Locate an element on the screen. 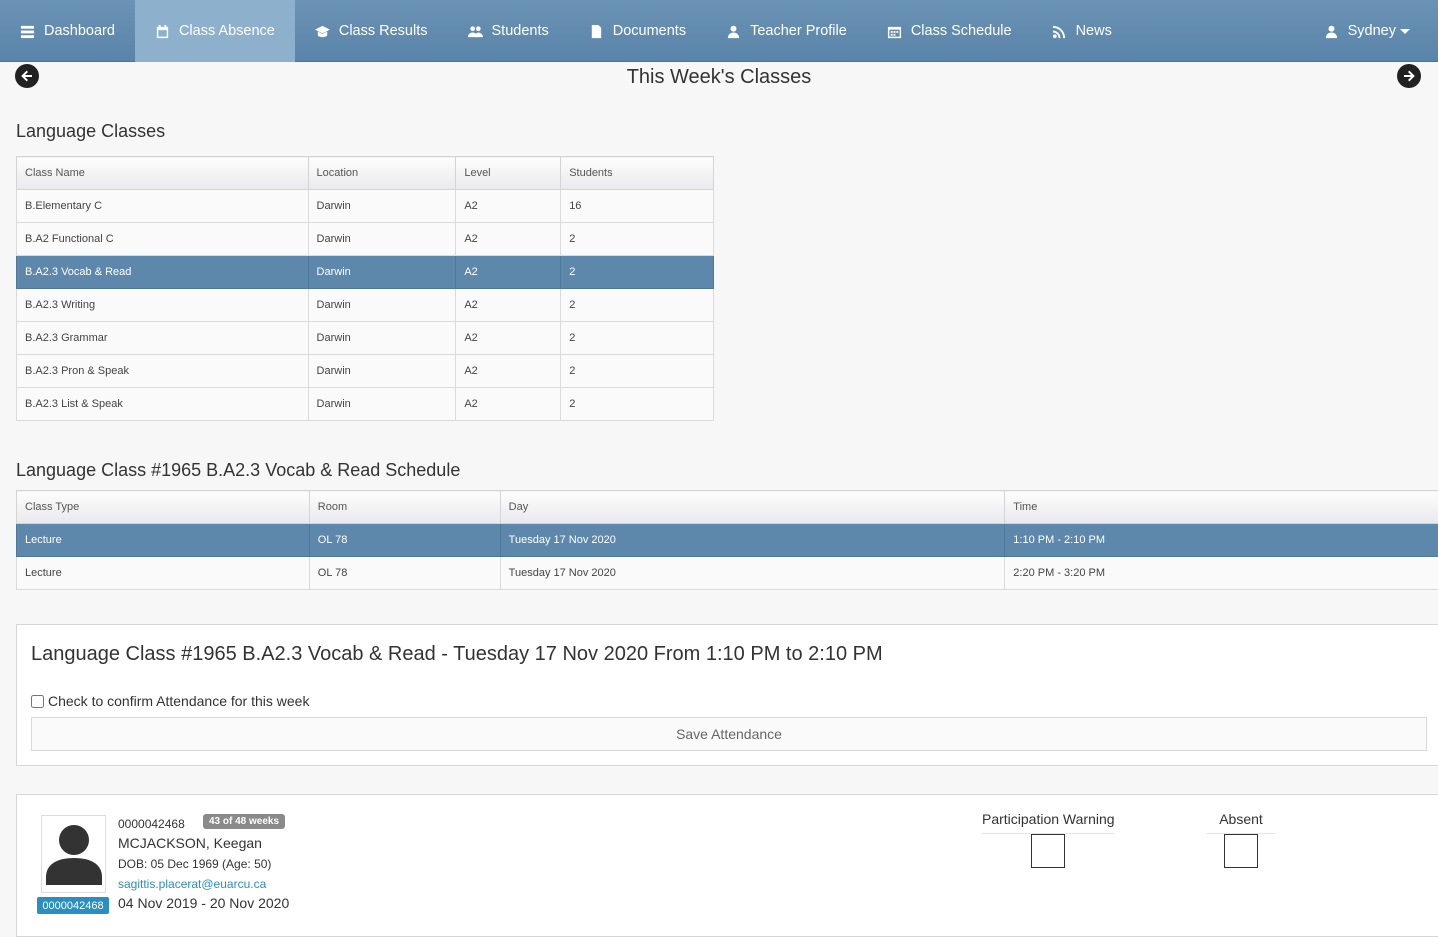 The height and width of the screenshot is (937, 1438). nav-class-schedule: Class Schedule is located at coordinates (949, 31).